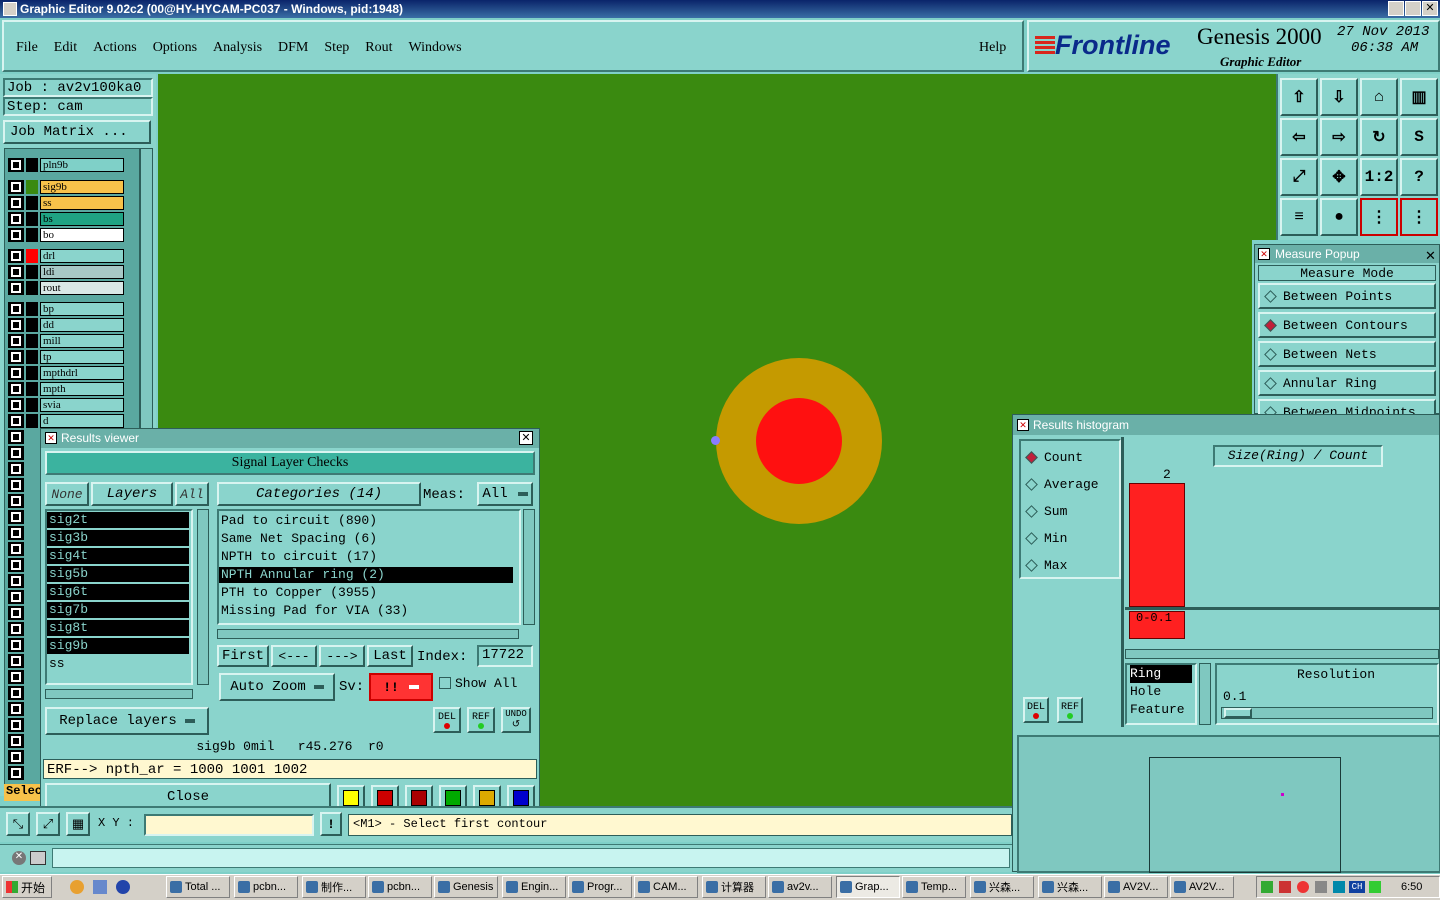 This screenshot has width=1440, height=900. What do you see at coordinates (243, 656) in the screenshot?
I see `first-button: First` at bounding box center [243, 656].